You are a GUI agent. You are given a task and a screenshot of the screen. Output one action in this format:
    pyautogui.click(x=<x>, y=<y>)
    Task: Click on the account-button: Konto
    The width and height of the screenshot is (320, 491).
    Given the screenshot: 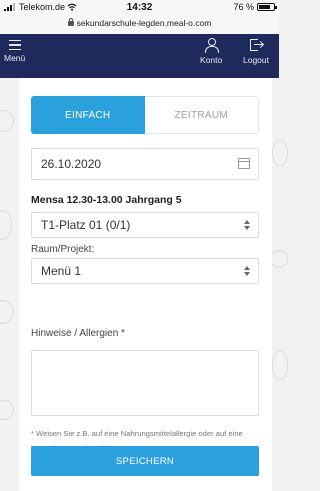 What is the action you would take?
    pyautogui.click(x=211, y=51)
    